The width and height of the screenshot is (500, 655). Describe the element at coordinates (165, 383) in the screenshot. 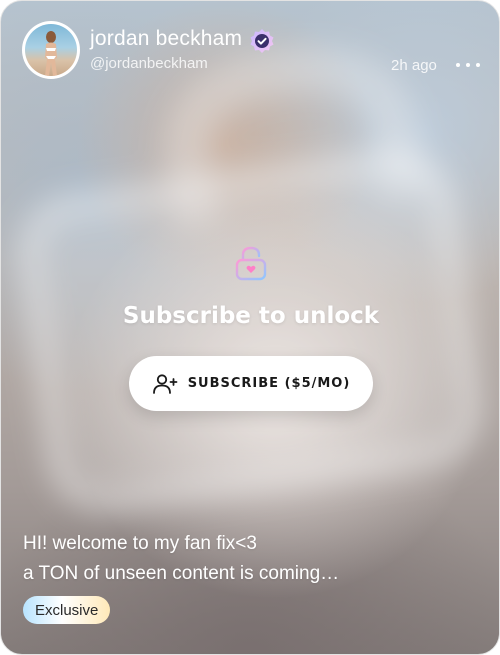

I see `add-user-icon` at that location.